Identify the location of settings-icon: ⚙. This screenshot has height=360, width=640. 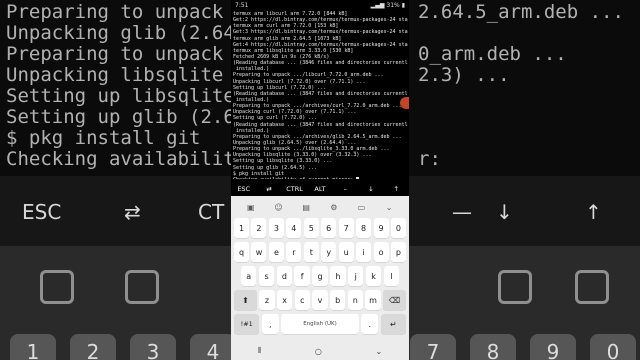
(334, 207).